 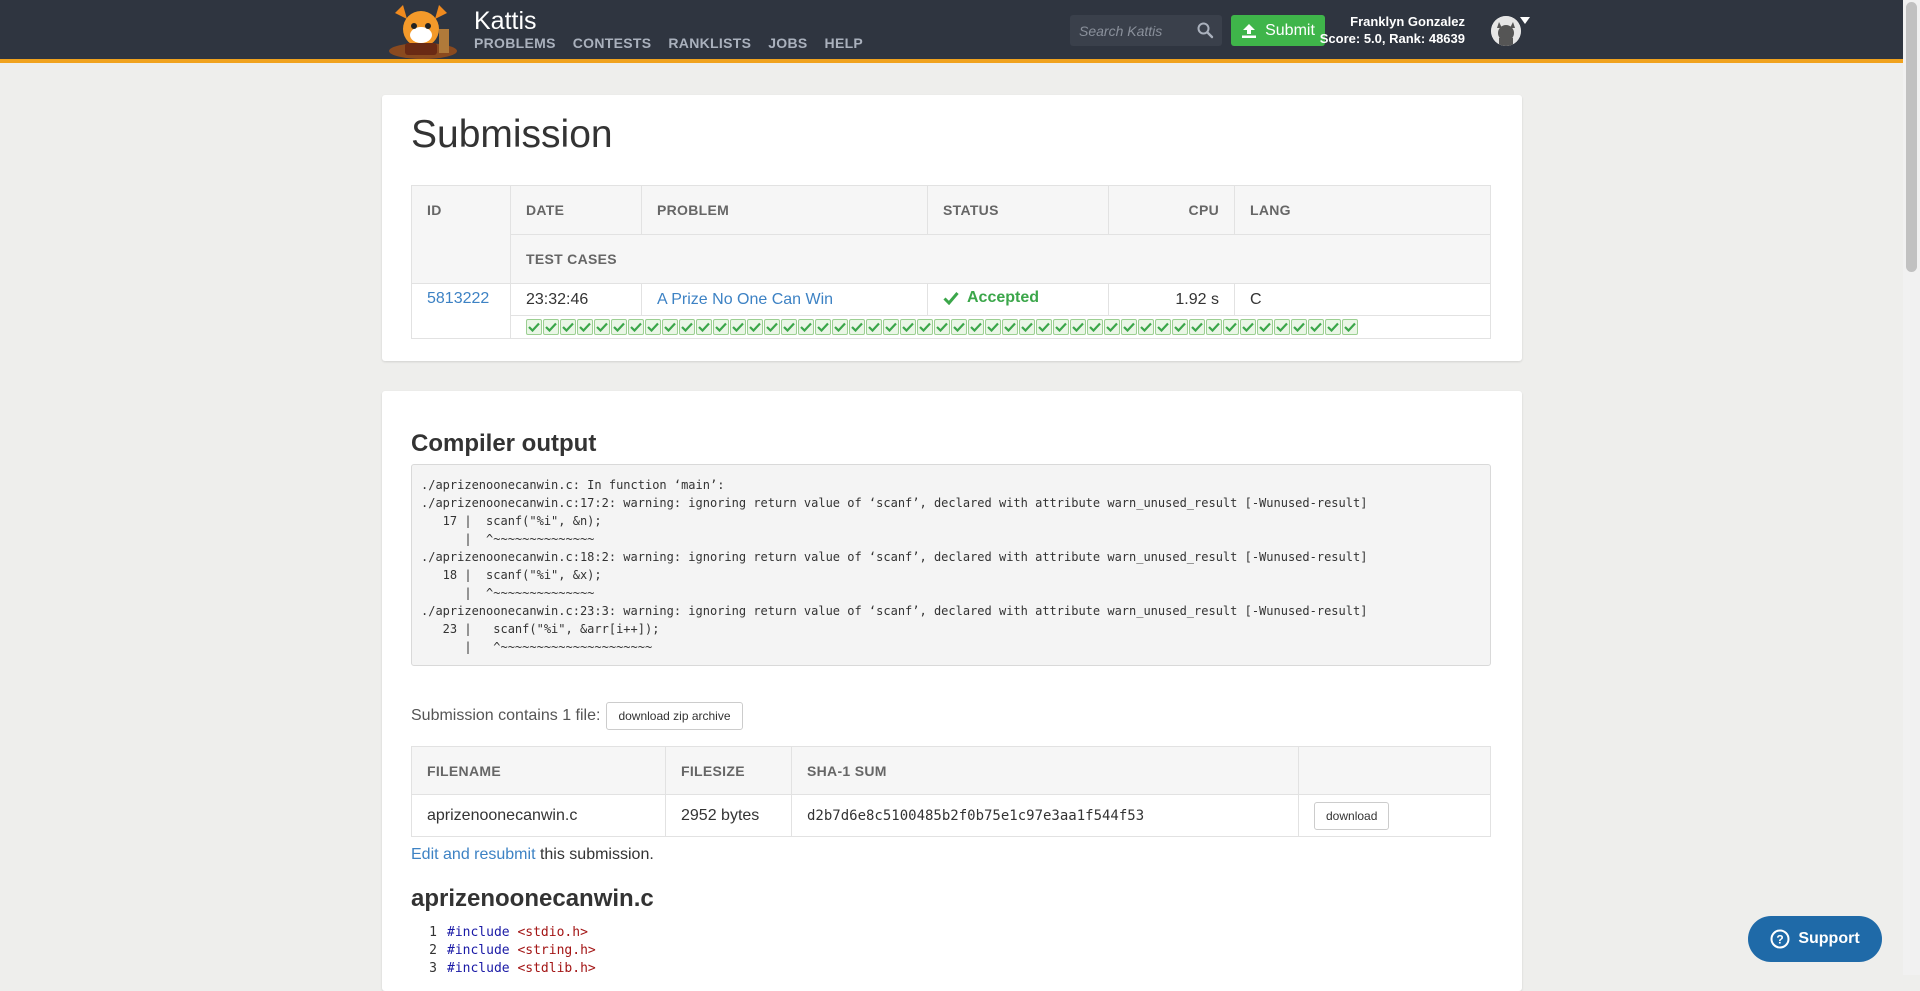 What do you see at coordinates (745, 299) in the screenshot?
I see `problem-link: A Prize No One Can Win` at bounding box center [745, 299].